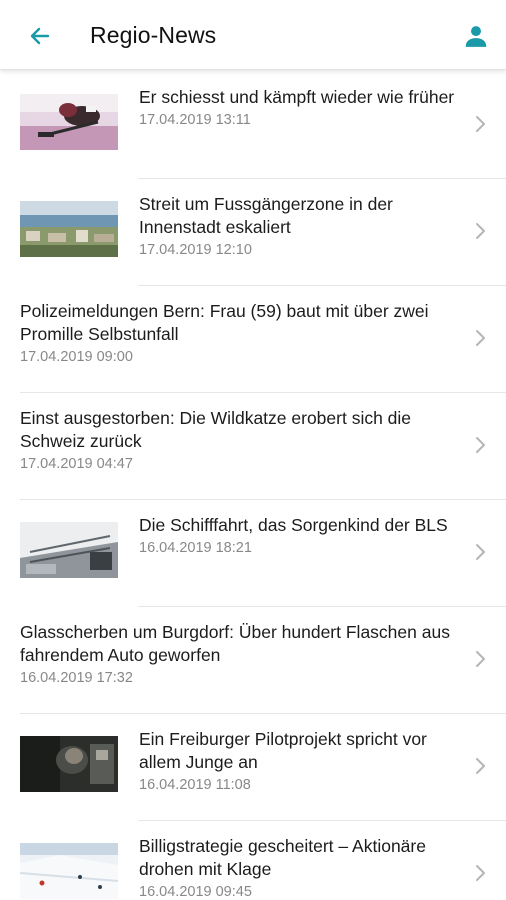  I want to click on news-timestamp: 16.04.2019 17:32, so click(76, 678).